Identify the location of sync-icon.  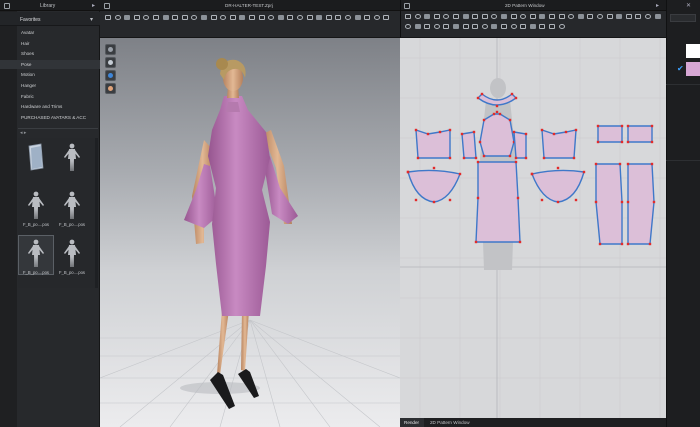
(7, 6).